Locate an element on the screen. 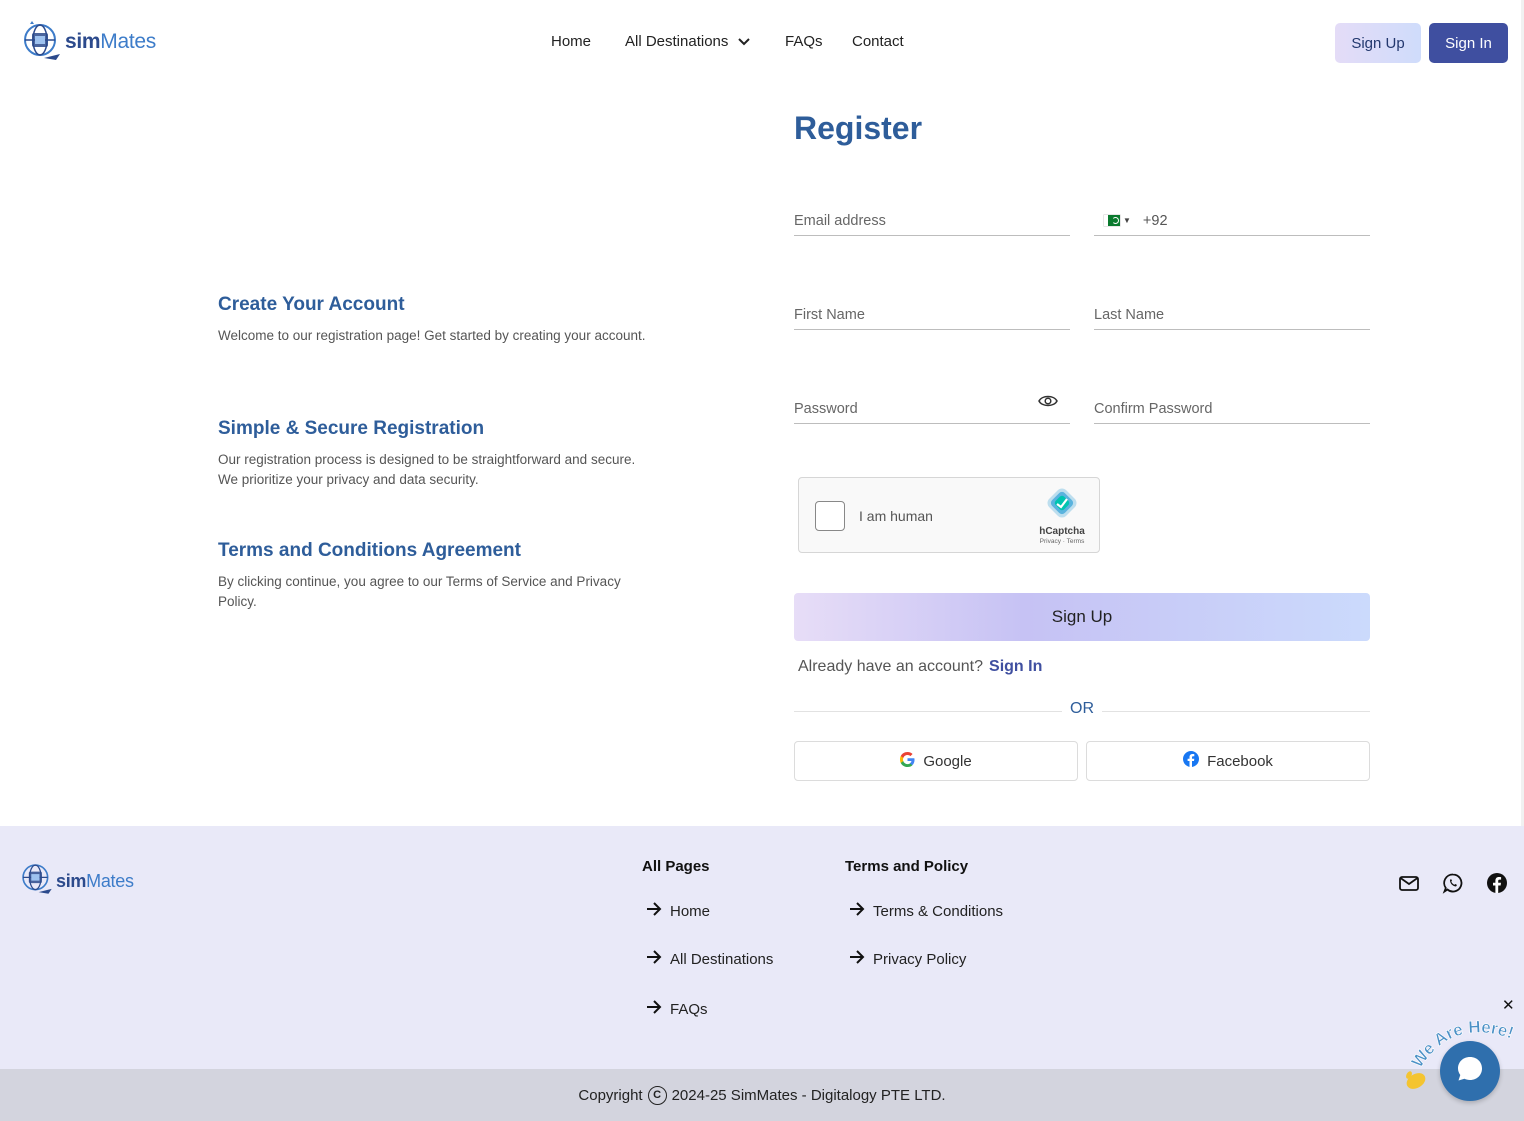 This screenshot has height=1121, width=1524. already-account: Already have an account? Sign In is located at coordinates (920, 667).